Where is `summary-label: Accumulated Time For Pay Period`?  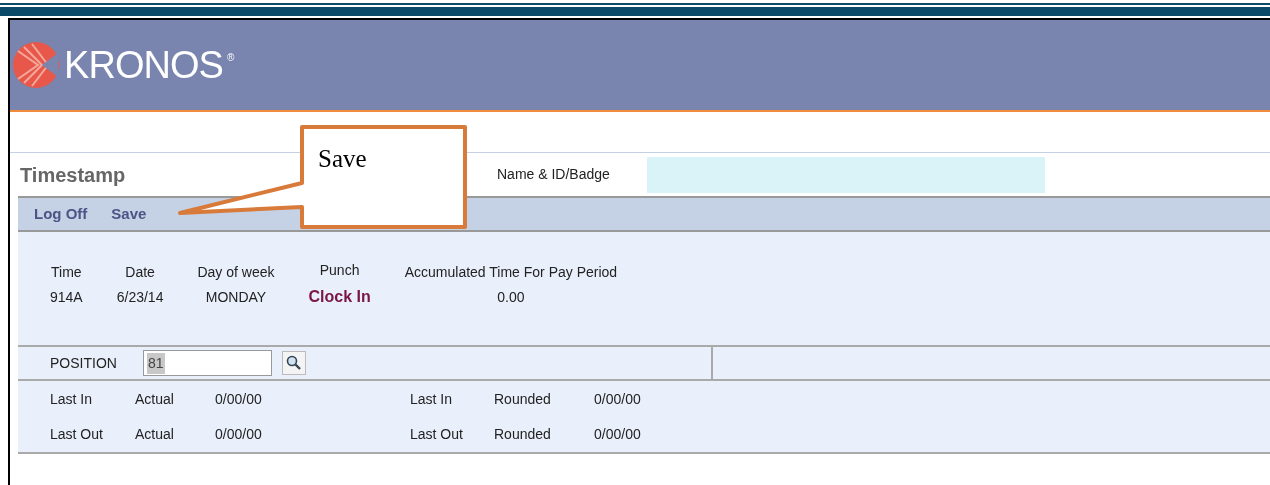
summary-label: Accumulated Time For Pay Period is located at coordinates (511, 272).